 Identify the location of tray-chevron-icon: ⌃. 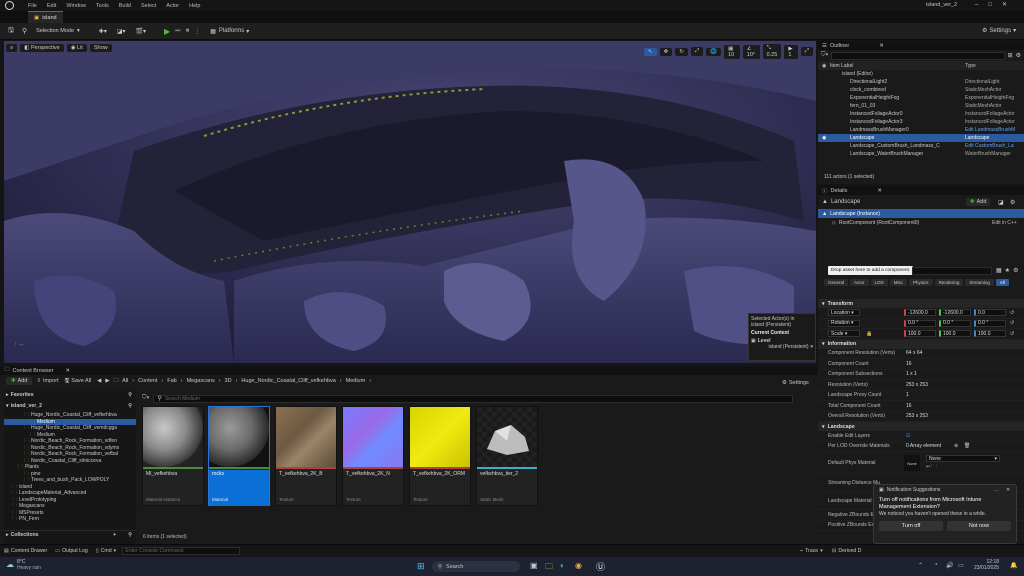
(920, 565).